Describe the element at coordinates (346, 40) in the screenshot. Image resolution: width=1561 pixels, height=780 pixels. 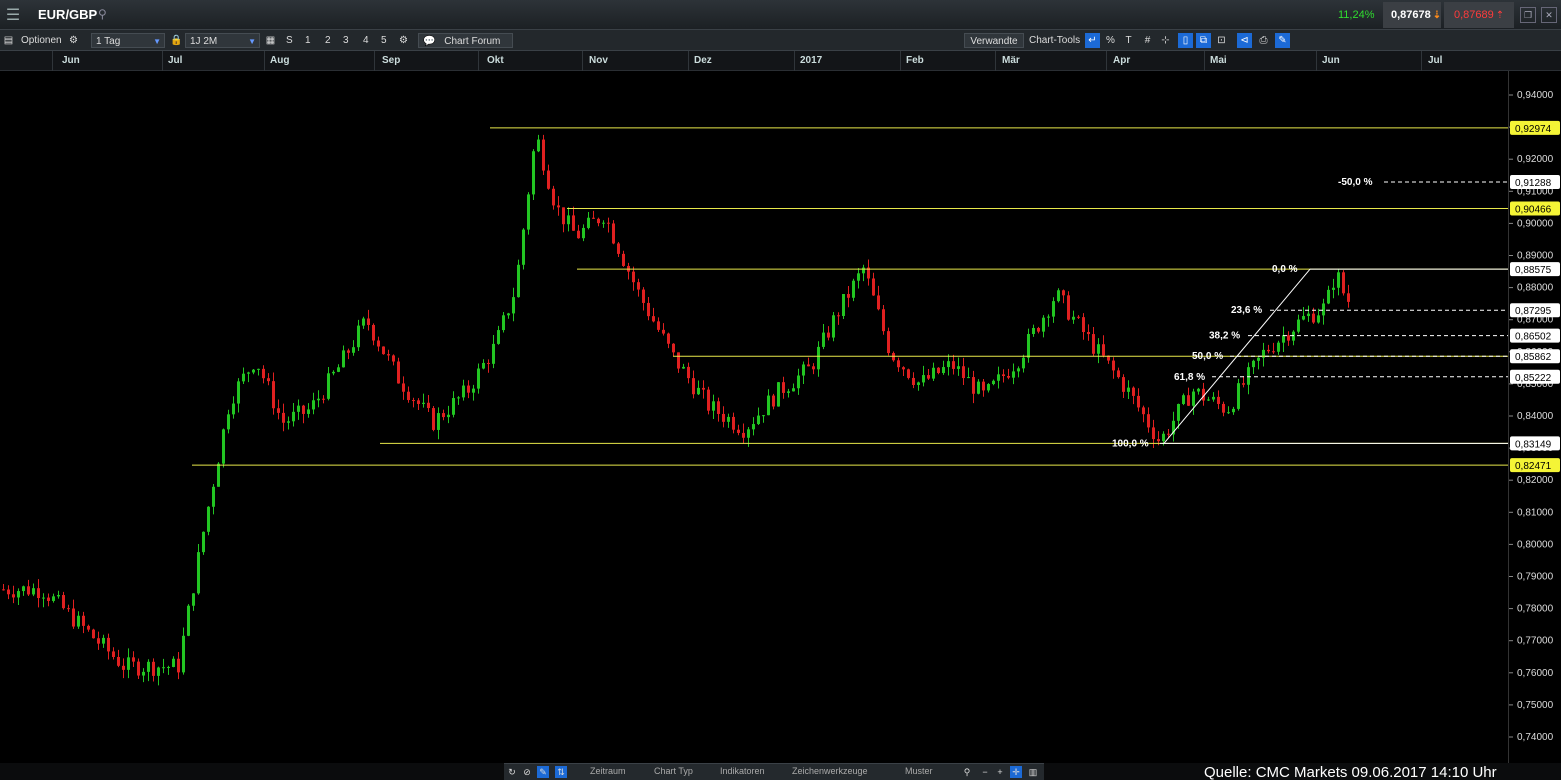
I see `quick-range-3: 3` at that location.